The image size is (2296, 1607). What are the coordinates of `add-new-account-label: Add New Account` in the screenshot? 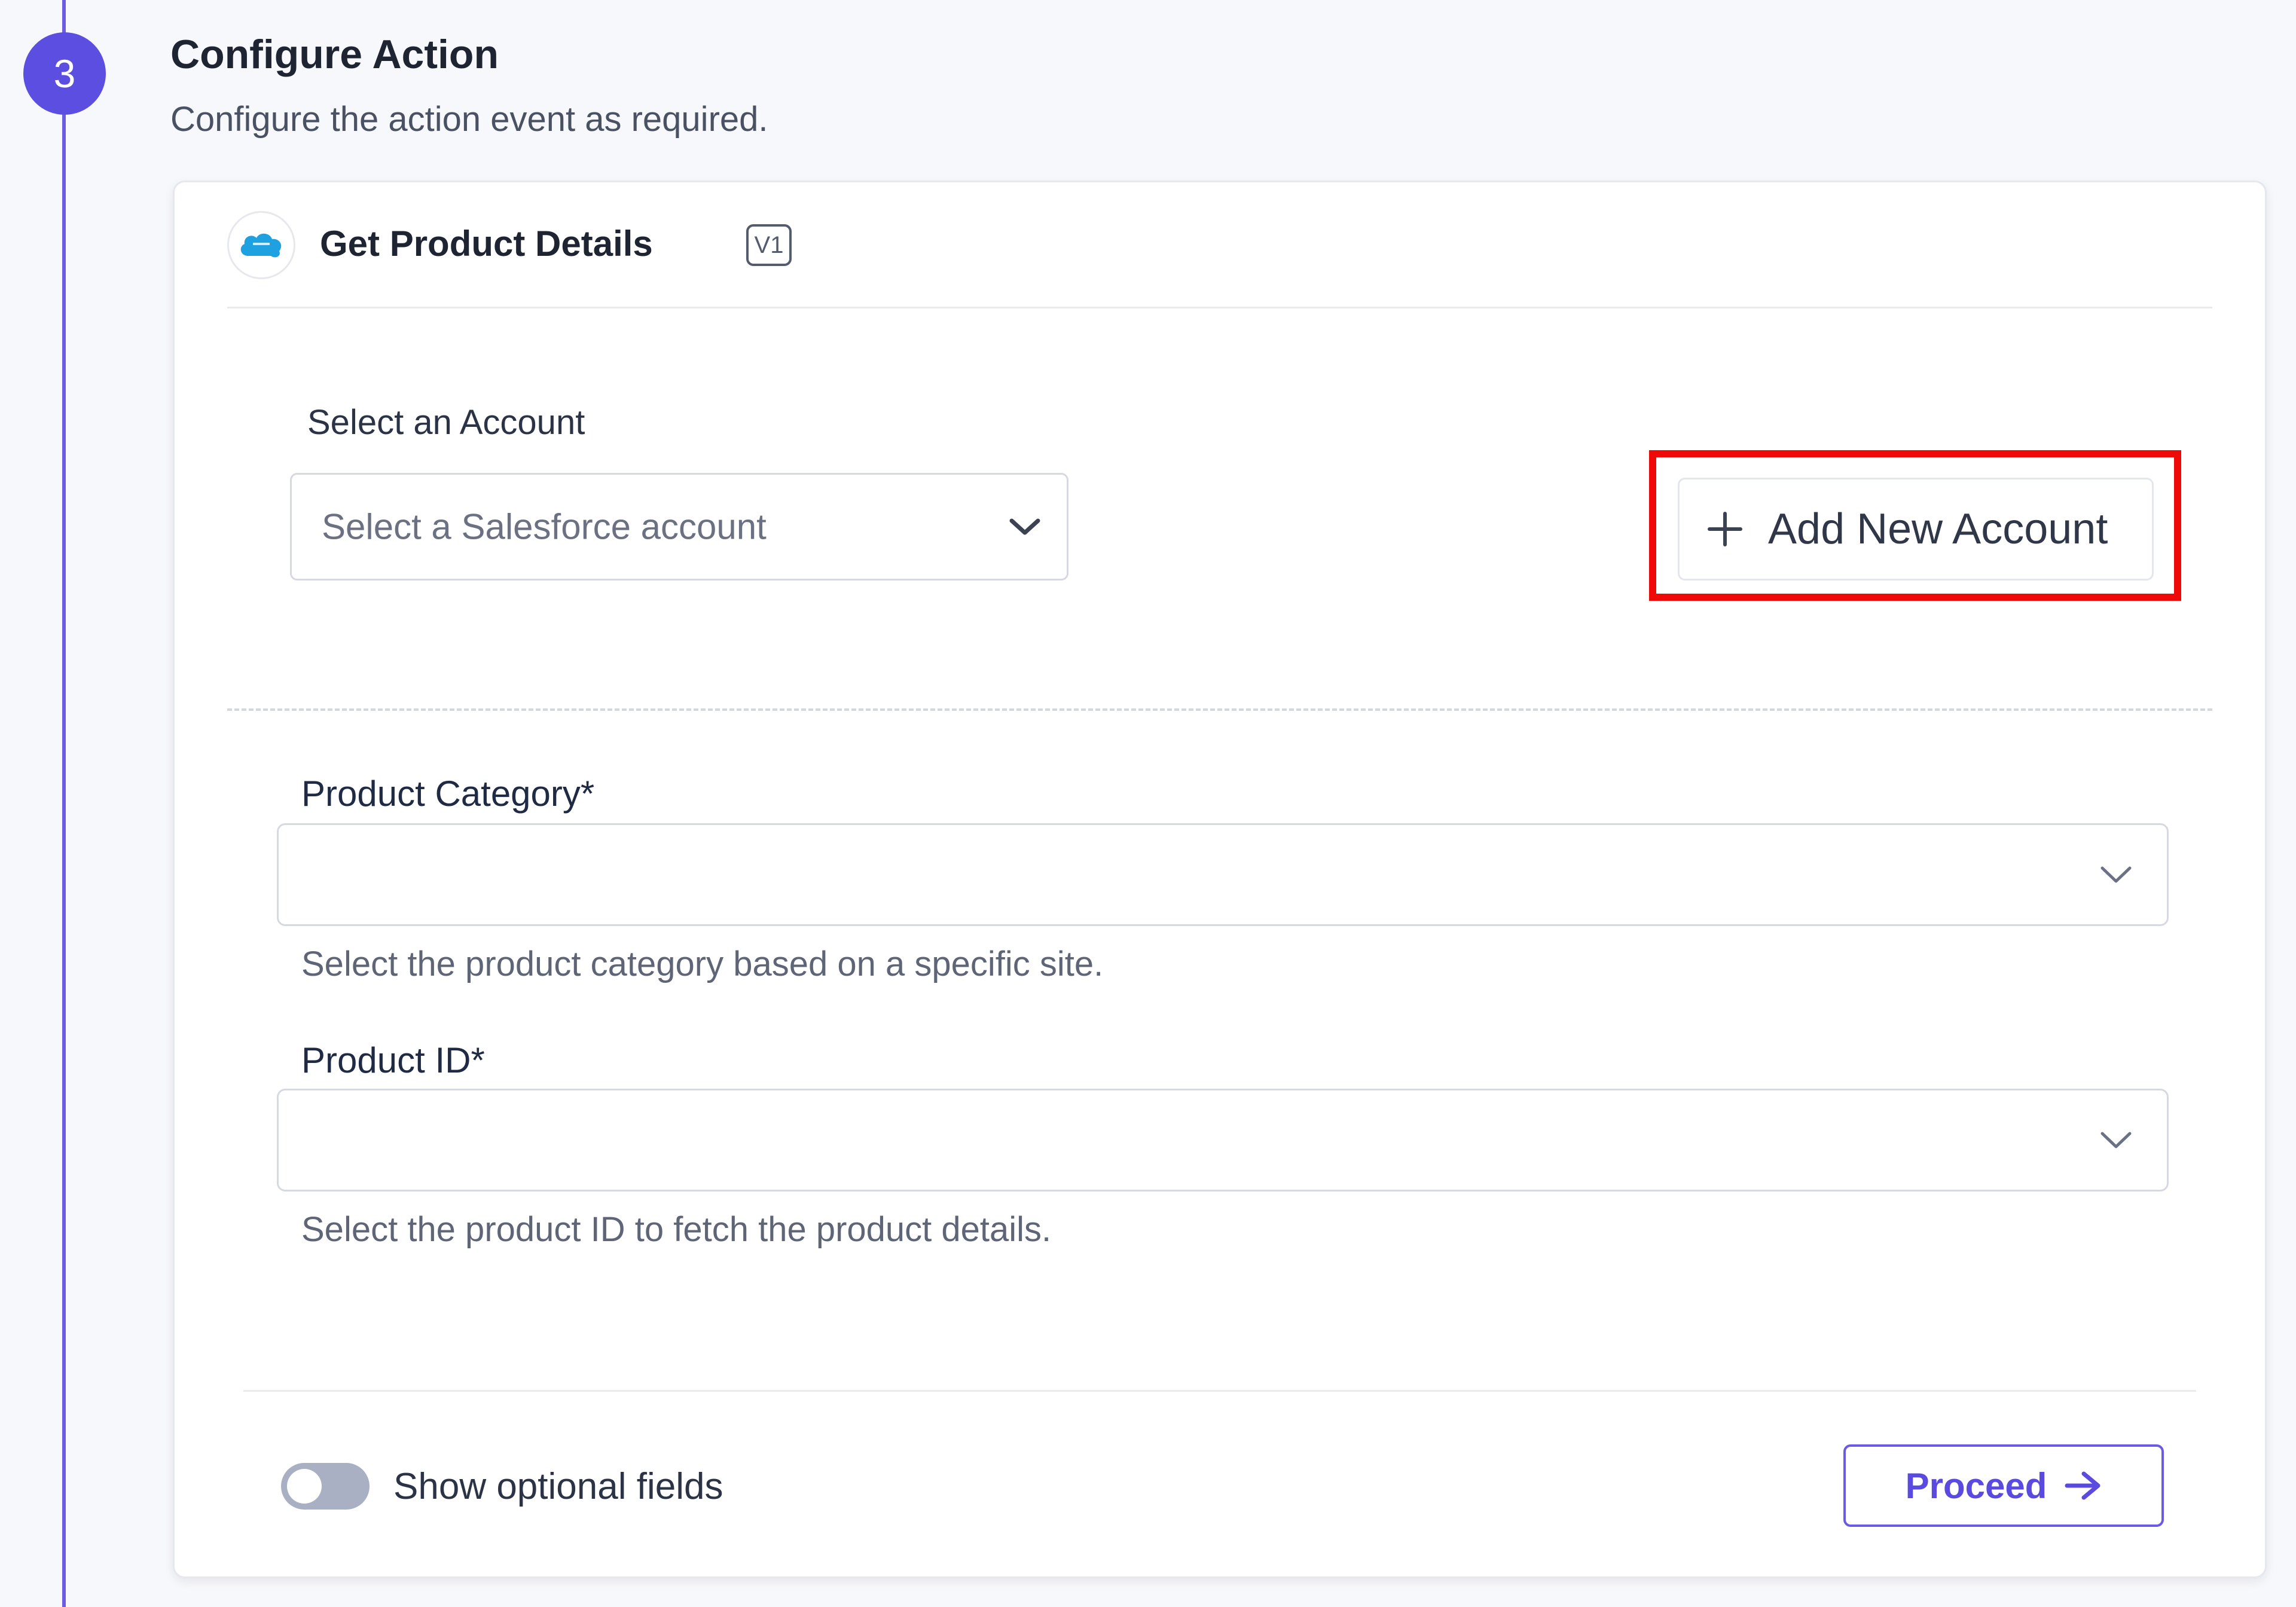 It's located at (1938, 529).